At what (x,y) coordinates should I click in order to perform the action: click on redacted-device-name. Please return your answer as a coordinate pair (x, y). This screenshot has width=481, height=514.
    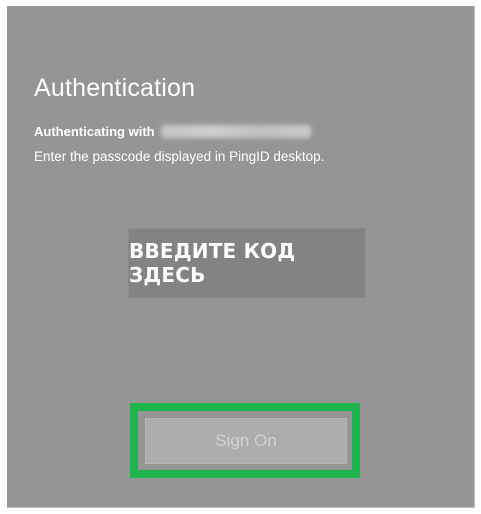
    Looking at the image, I should click on (236, 131).